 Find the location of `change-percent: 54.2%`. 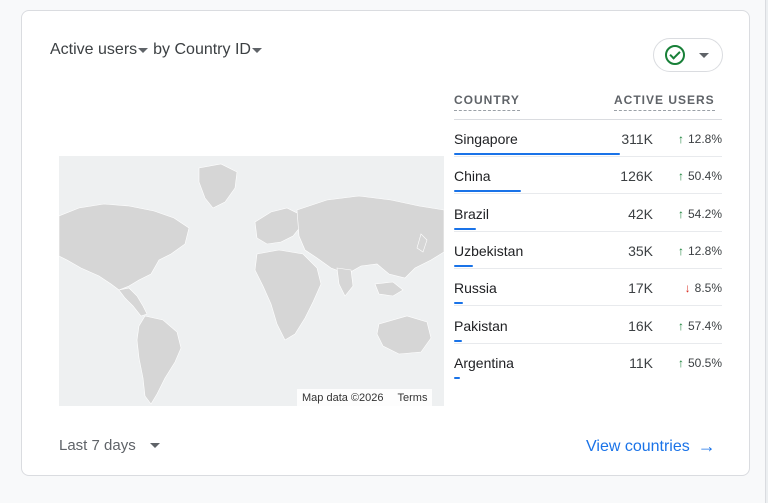

change-percent: 54.2% is located at coordinates (704, 213).